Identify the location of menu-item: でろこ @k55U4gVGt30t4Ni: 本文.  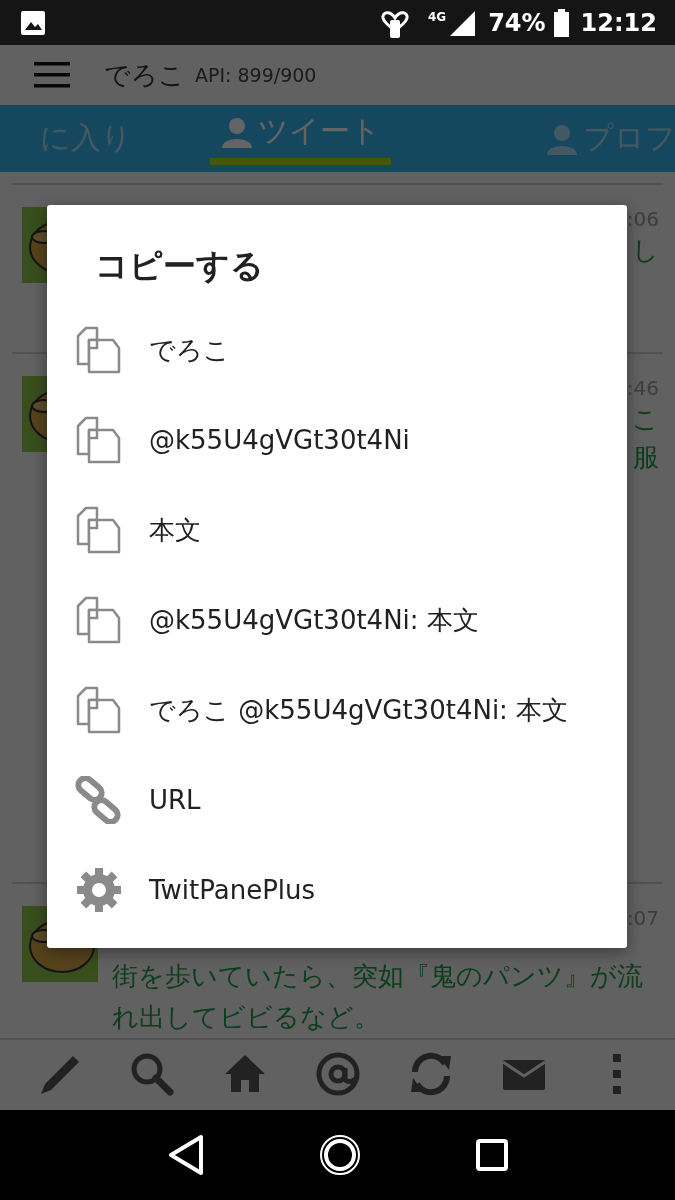
(337, 710).